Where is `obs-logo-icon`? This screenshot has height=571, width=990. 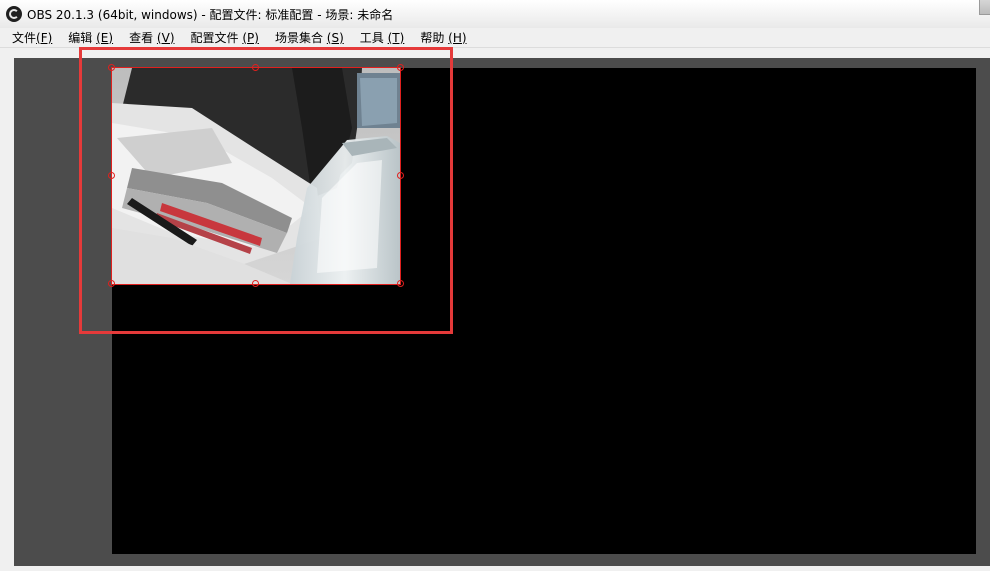 obs-logo-icon is located at coordinates (14, 14).